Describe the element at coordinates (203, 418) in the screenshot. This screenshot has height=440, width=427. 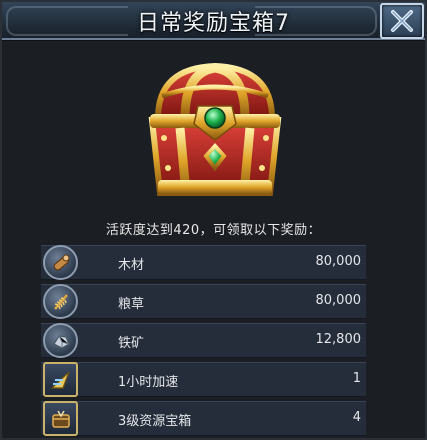
I see `reward-row: 3级资源宝箱 4` at that location.